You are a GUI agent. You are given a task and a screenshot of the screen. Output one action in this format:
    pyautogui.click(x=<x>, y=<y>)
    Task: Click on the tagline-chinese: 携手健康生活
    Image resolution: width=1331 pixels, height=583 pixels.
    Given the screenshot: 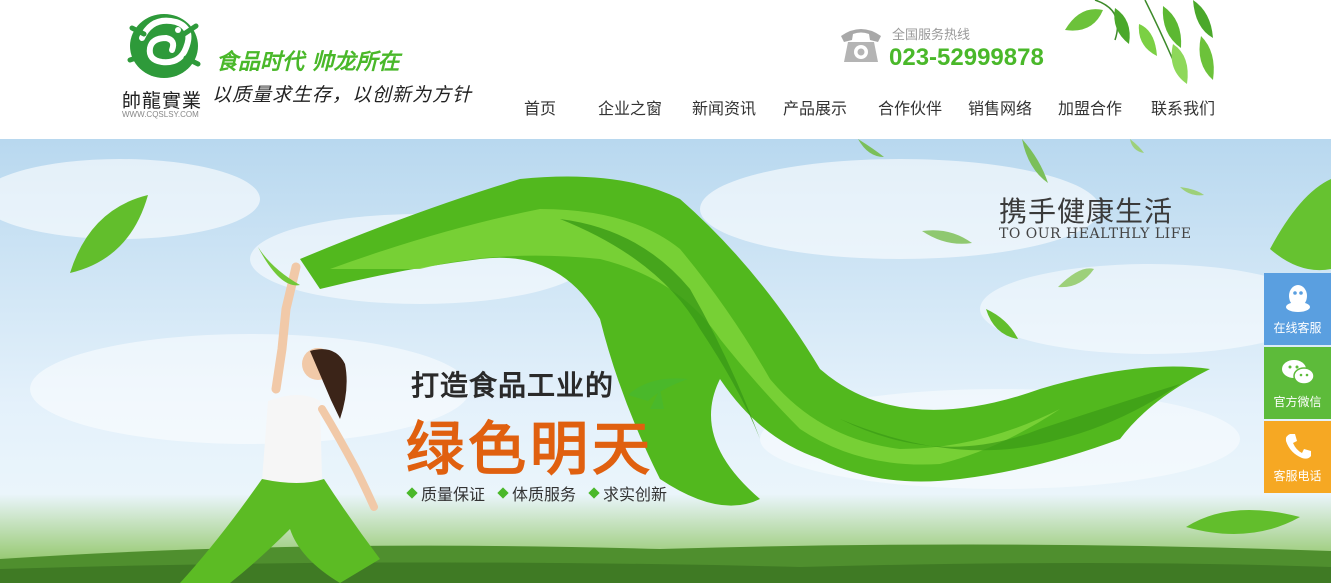 What is the action you would take?
    pyautogui.click(x=1086, y=211)
    